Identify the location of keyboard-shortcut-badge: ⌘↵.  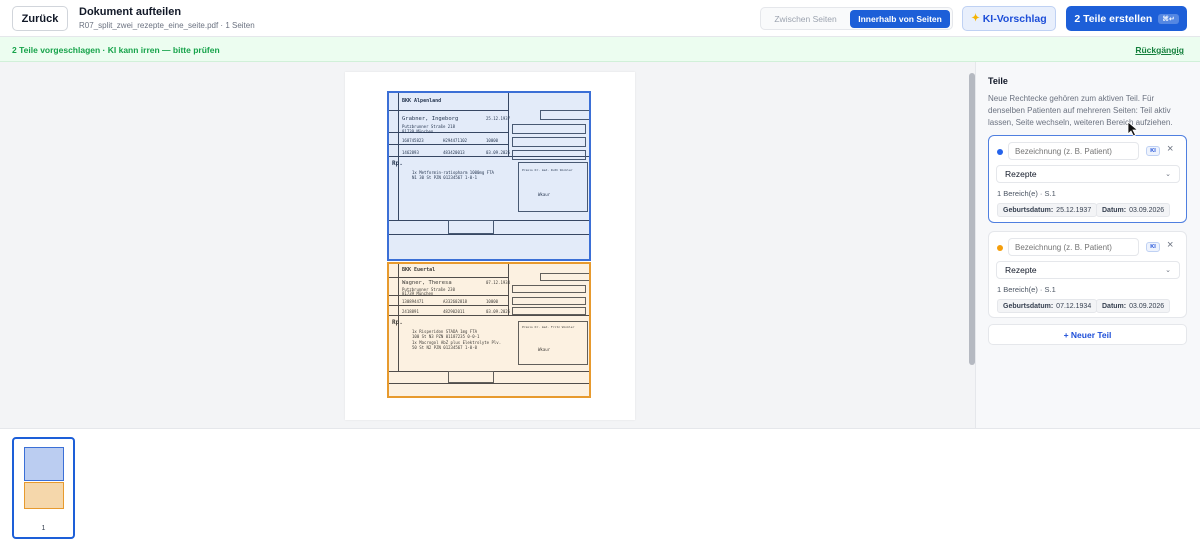
(1168, 18).